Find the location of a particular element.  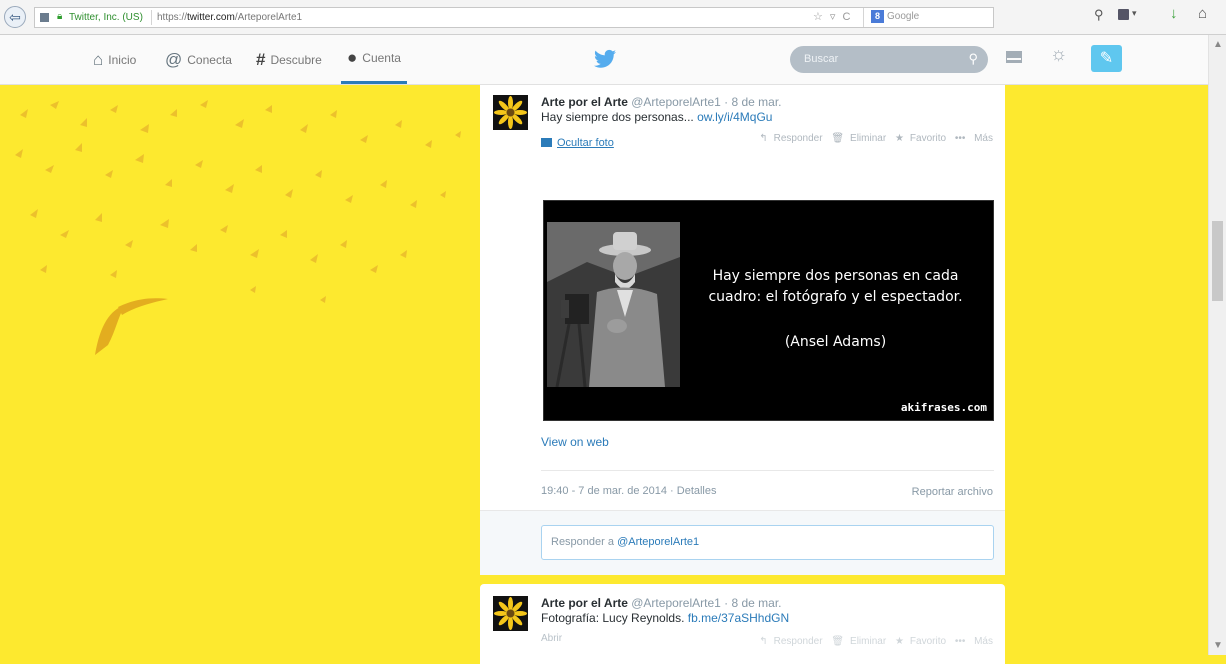

mail-icon is located at coordinates (1014, 57).